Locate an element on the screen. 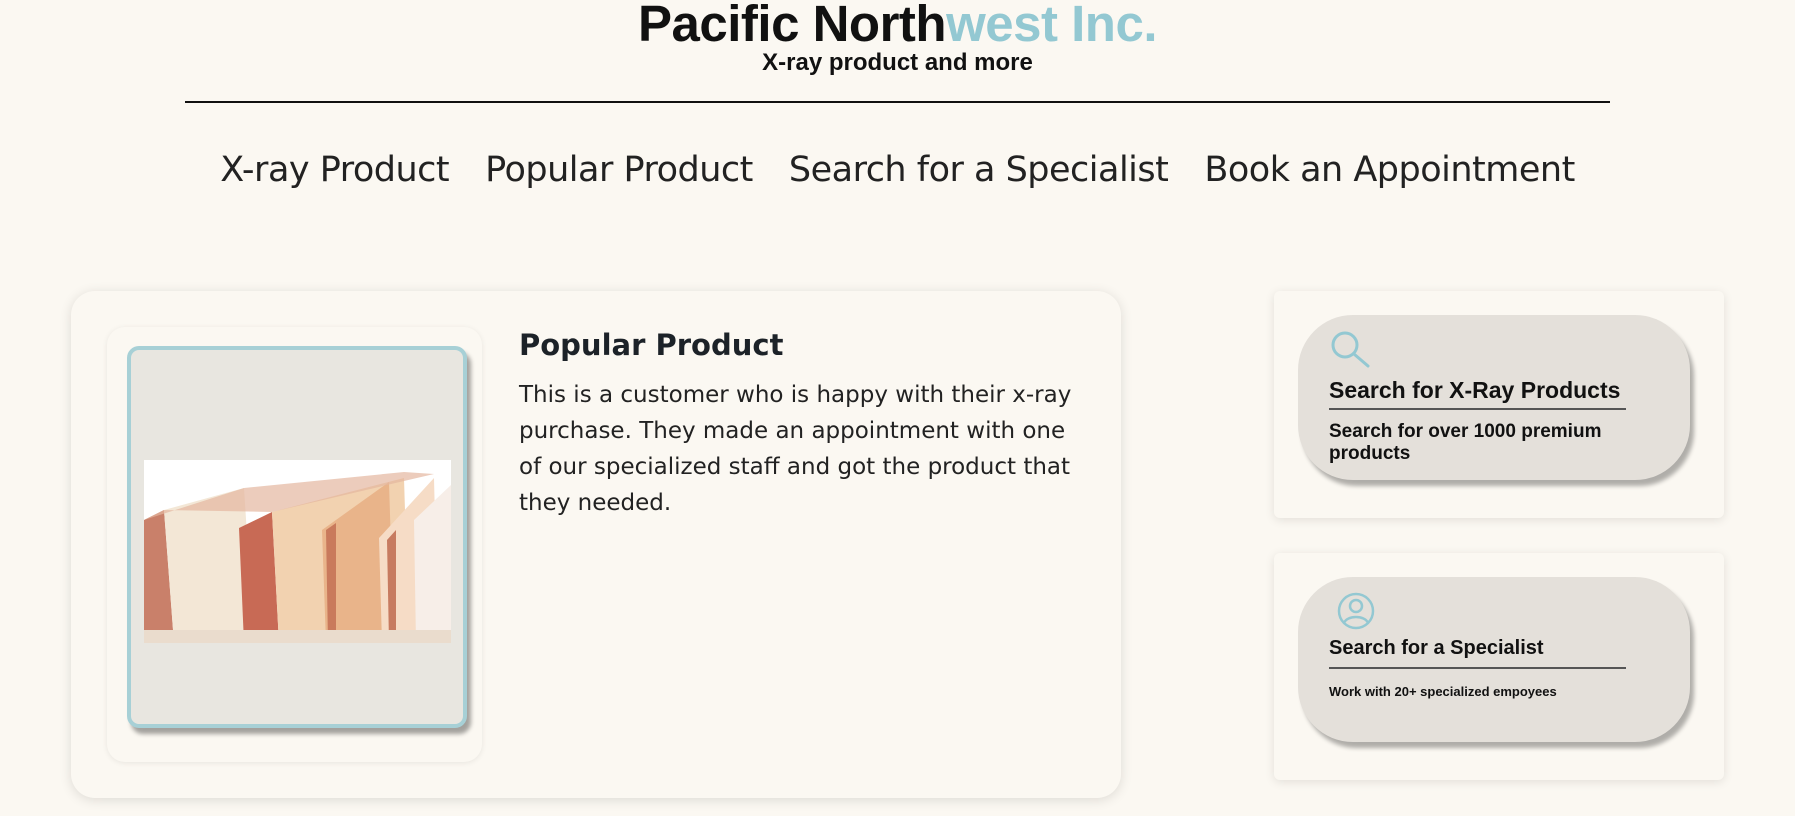  search-products-underline is located at coordinates (1477, 409).